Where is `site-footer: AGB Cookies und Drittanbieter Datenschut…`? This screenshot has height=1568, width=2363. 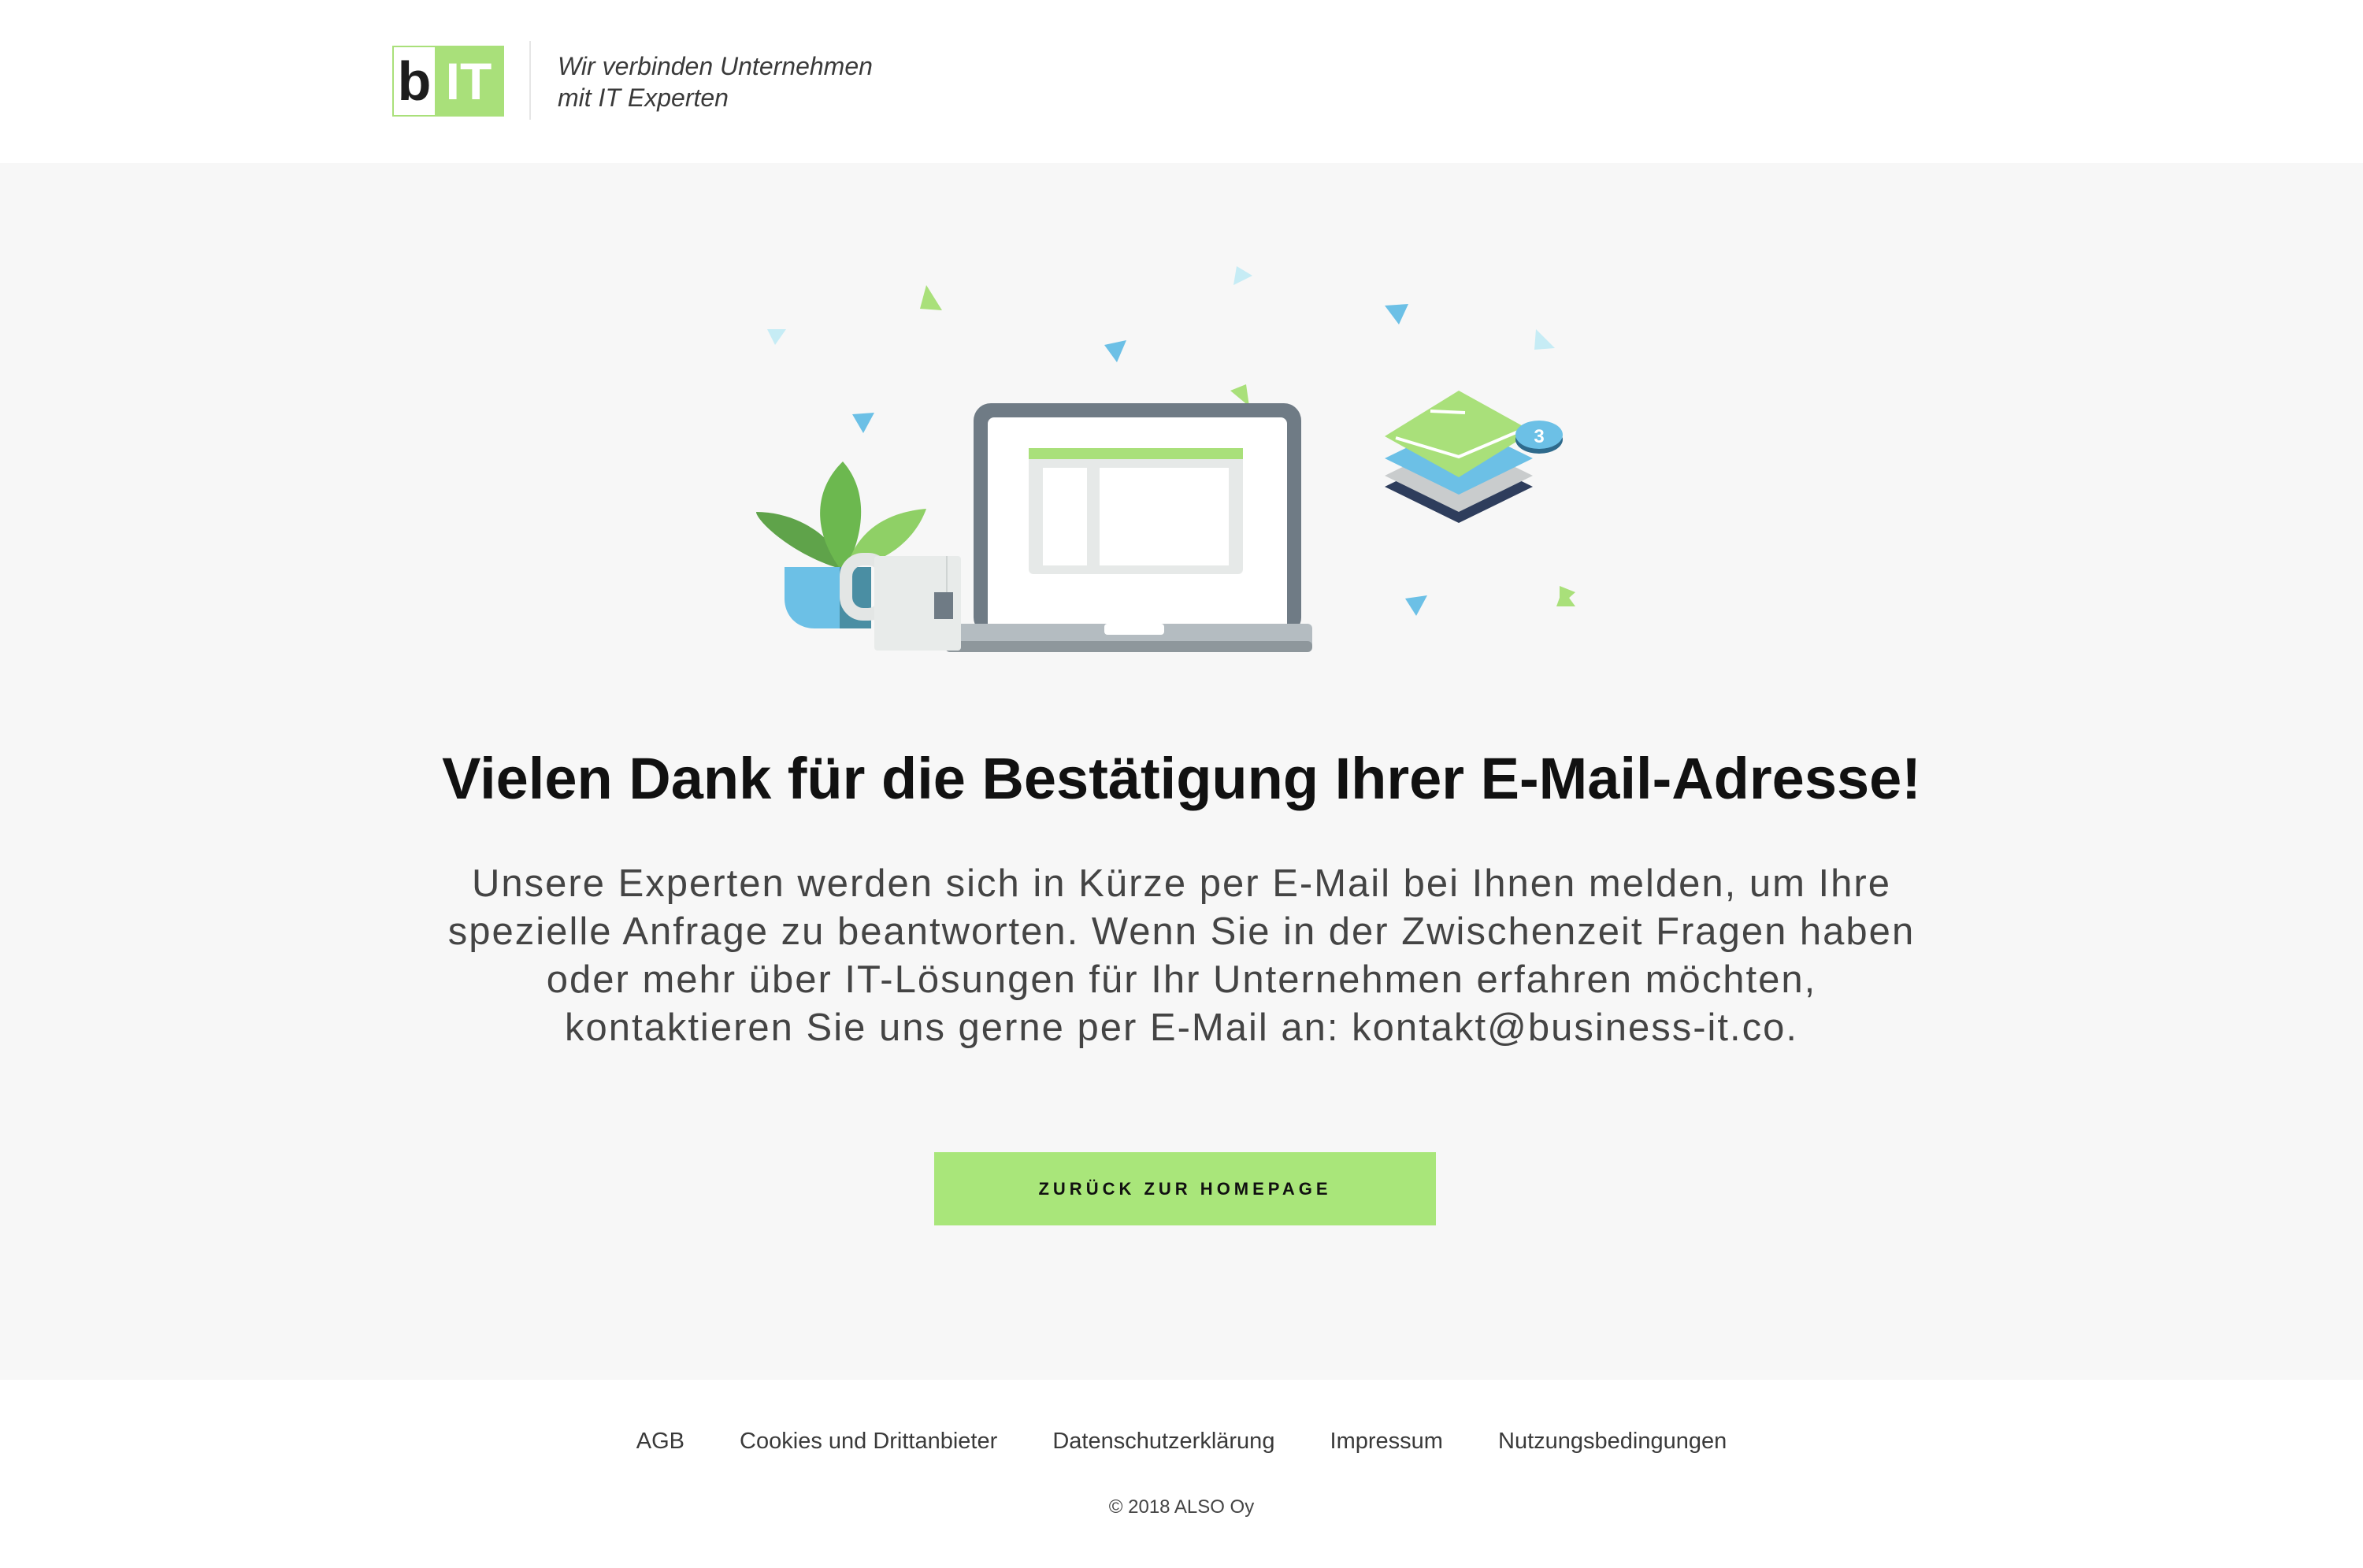
site-footer: AGB Cookies und Drittanbieter Datenschut… is located at coordinates (1181, 1474).